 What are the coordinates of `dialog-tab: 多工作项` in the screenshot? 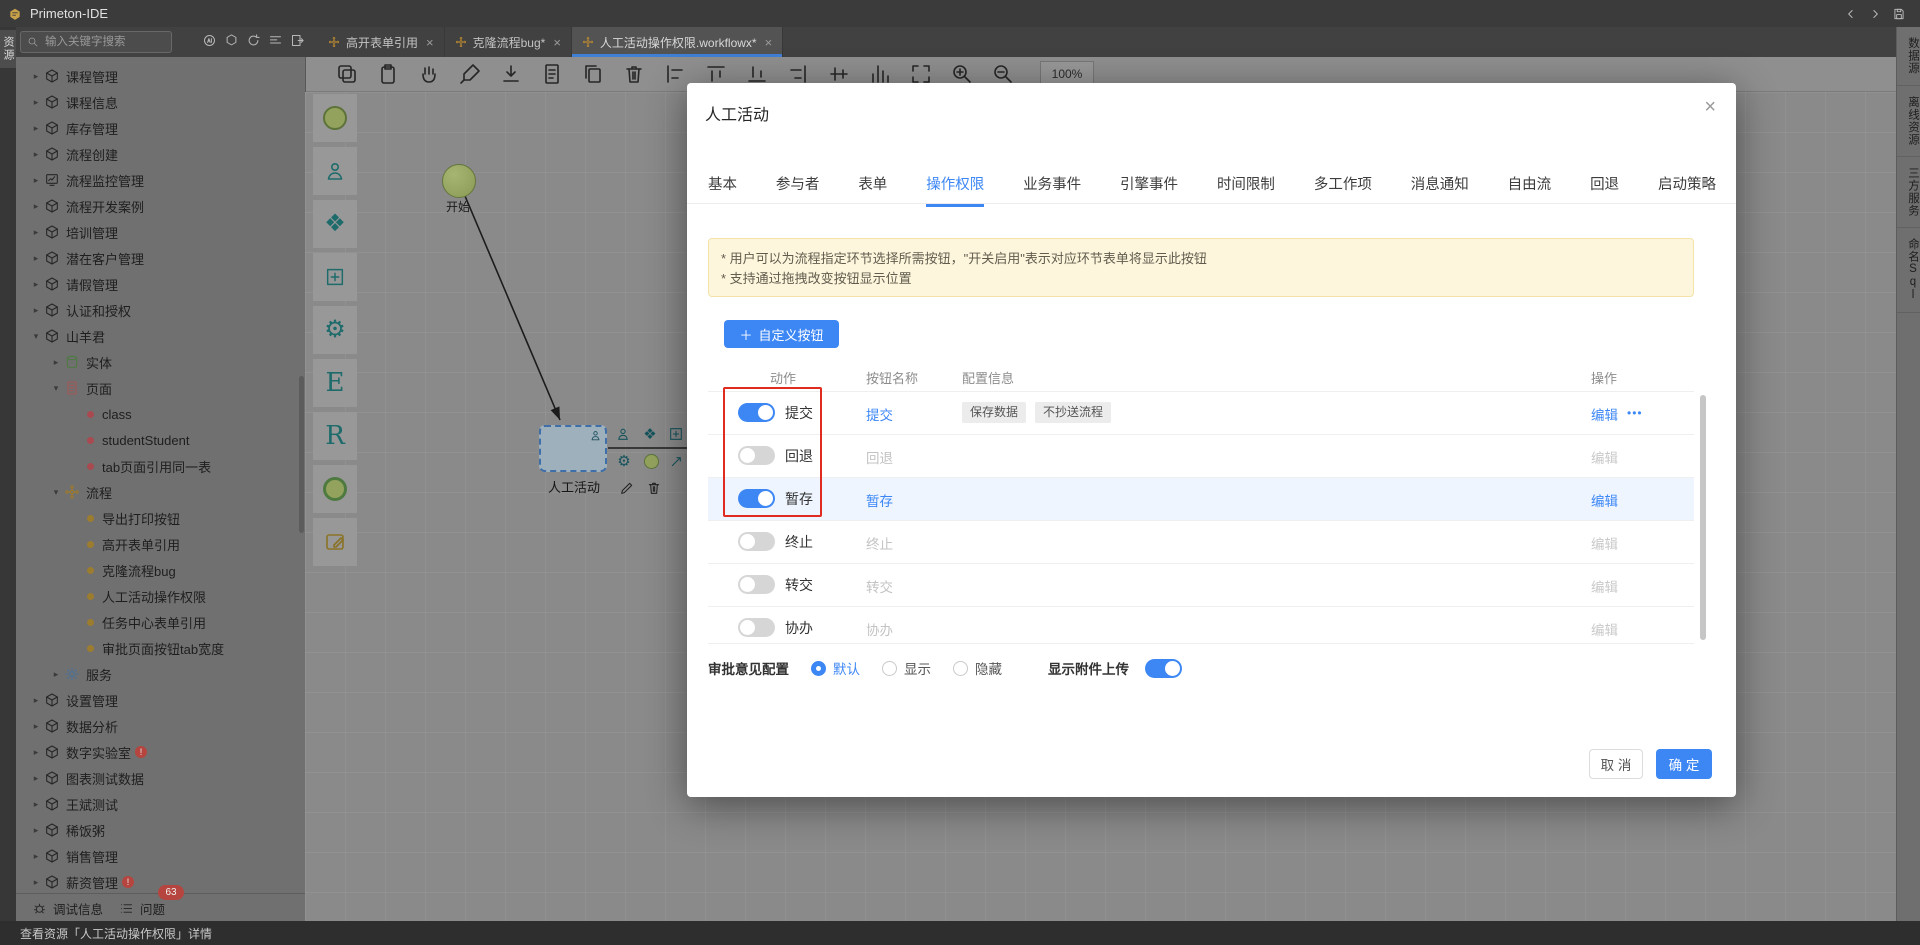 It's located at (1343, 190).